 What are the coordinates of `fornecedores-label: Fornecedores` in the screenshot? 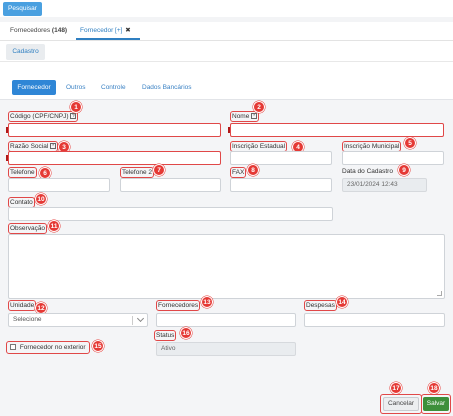 It's located at (178, 305).